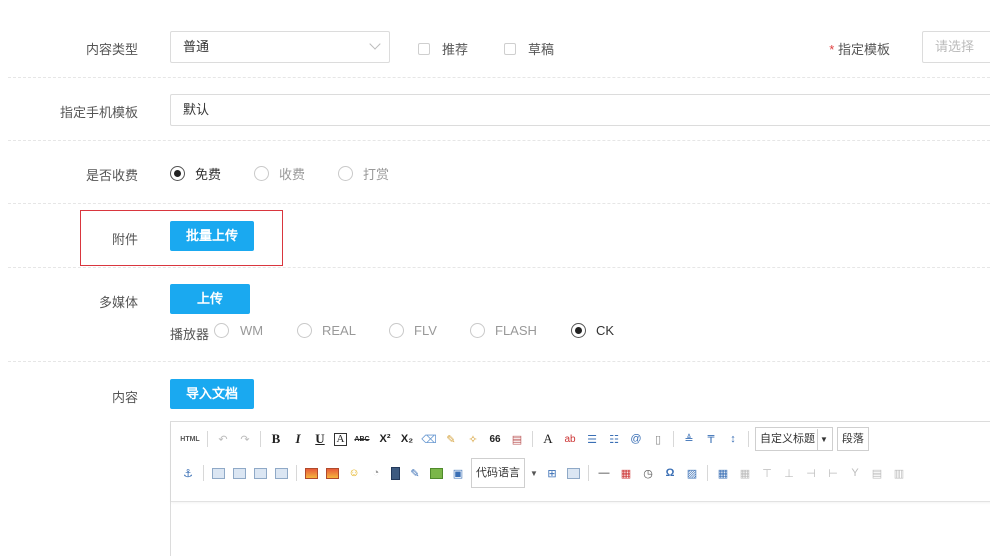  I want to click on player-option-wm: WM, so click(238, 330).